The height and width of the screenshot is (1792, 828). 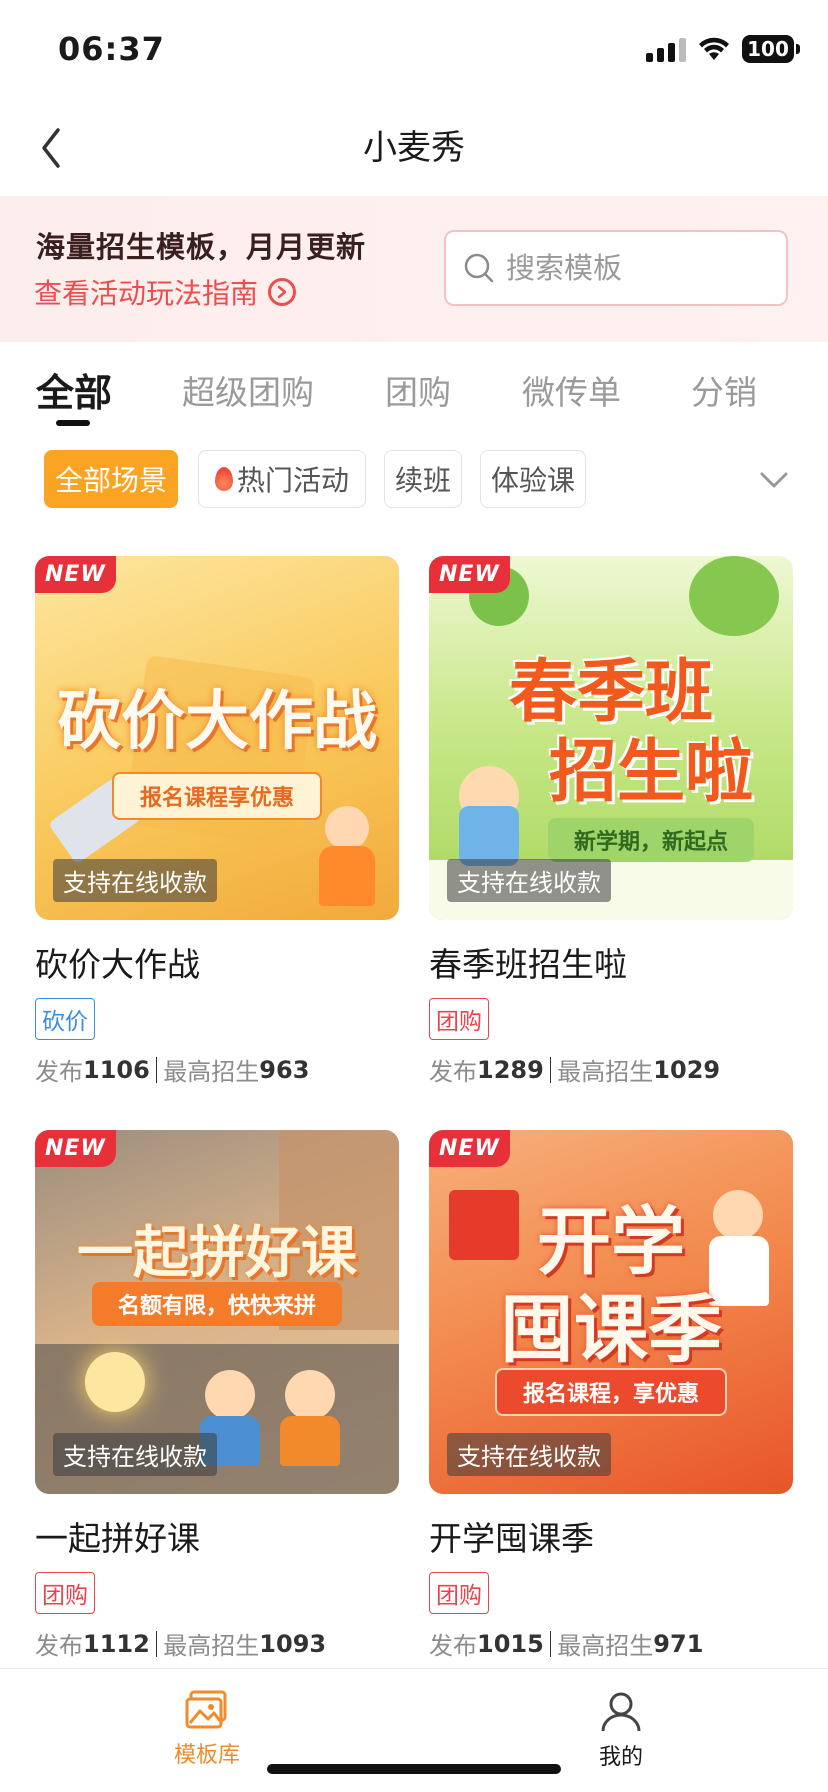 I want to click on max-enroll-count: 963, so click(x=284, y=1069).